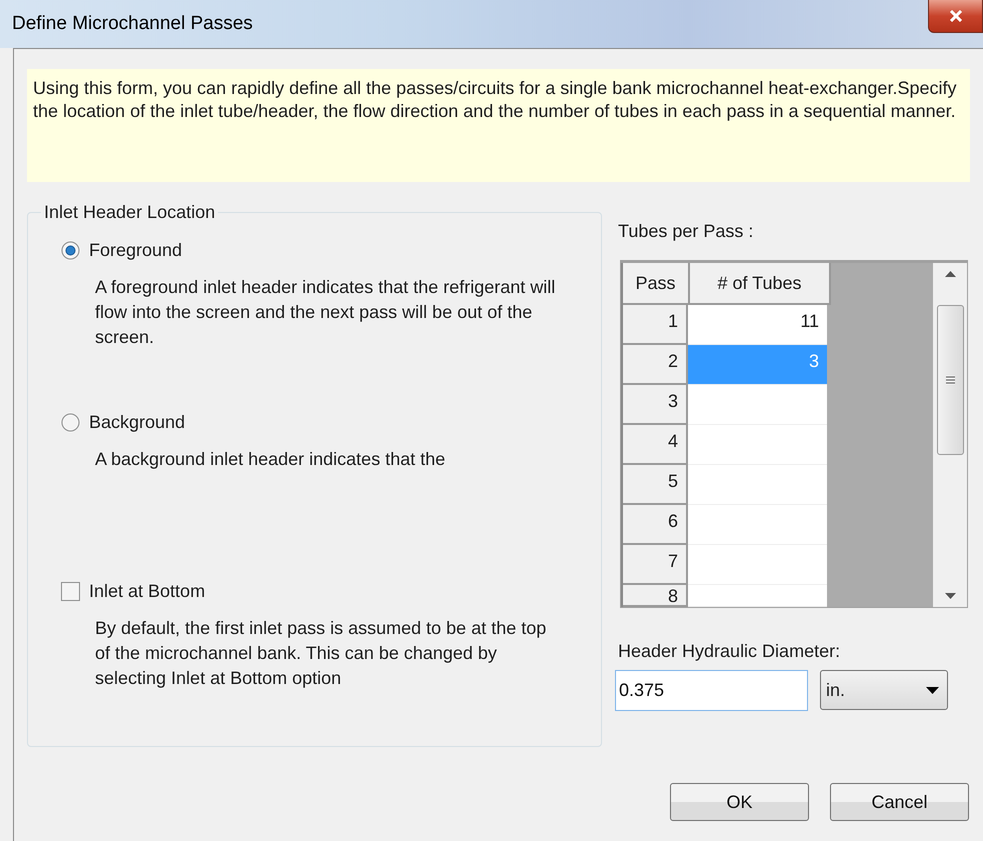 The height and width of the screenshot is (841, 983). Describe the element at coordinates (760, 283) in the screenshot. I see `column-header: # of Tubes` at that location.